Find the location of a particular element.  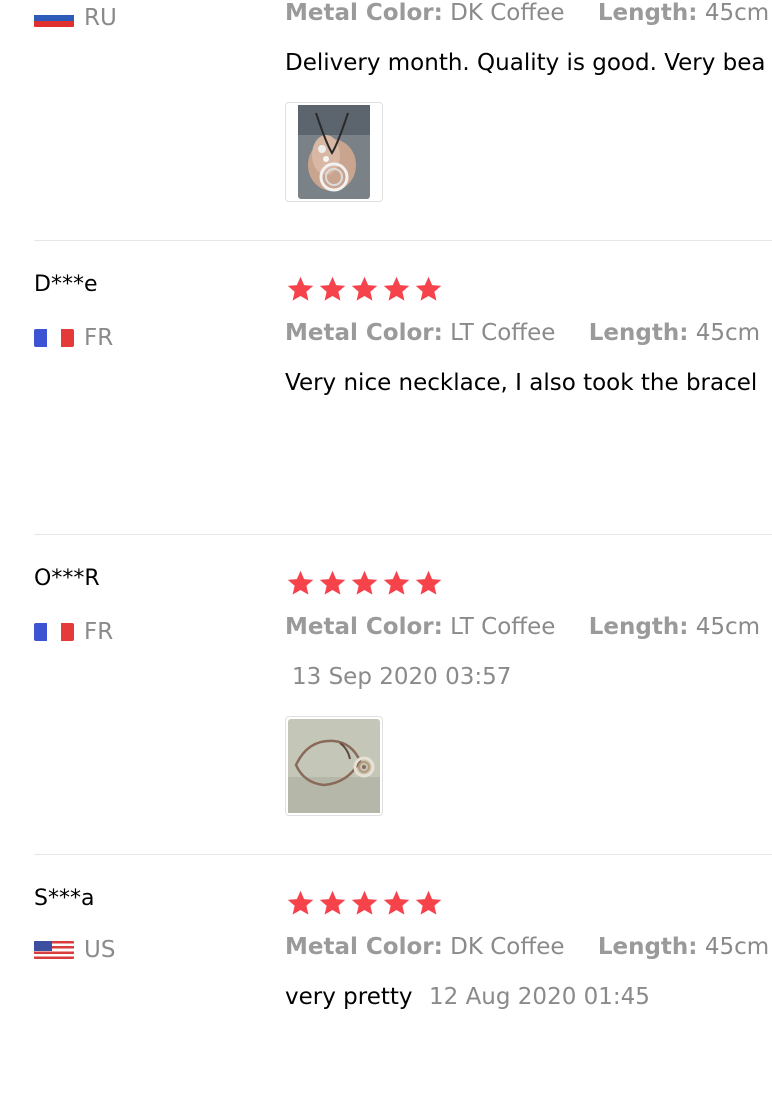

usa-flag-icon is located at coordinates (54, 950).